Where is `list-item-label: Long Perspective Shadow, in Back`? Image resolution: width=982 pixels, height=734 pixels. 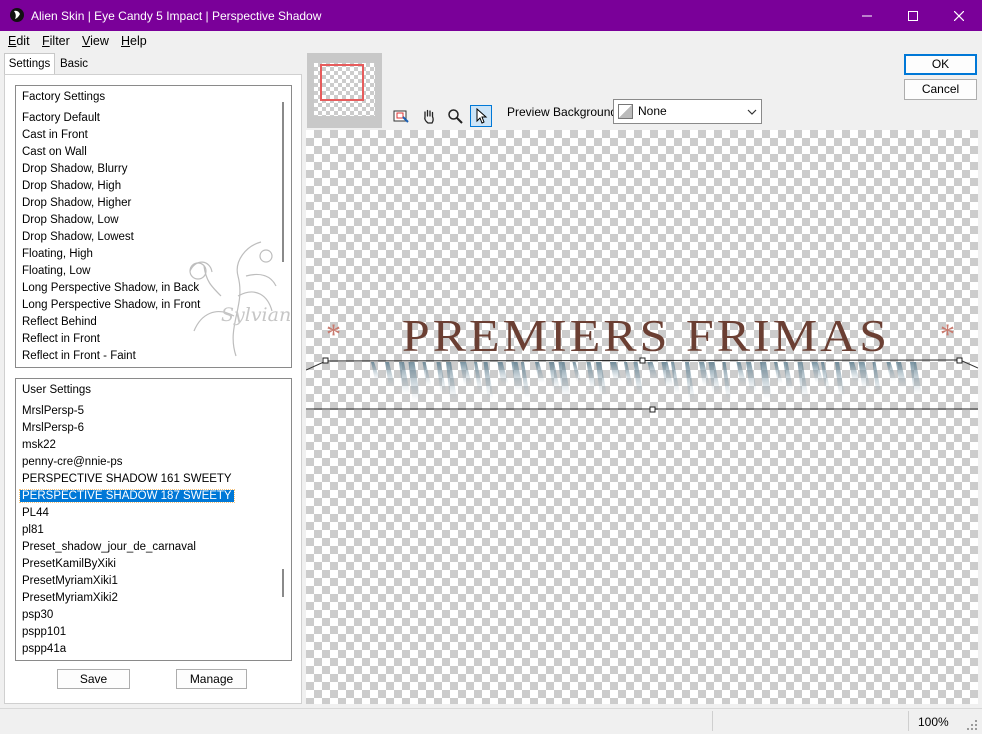
list-item-label: Long Perspective Shadow, in Back is located at coordinates (111, 288).